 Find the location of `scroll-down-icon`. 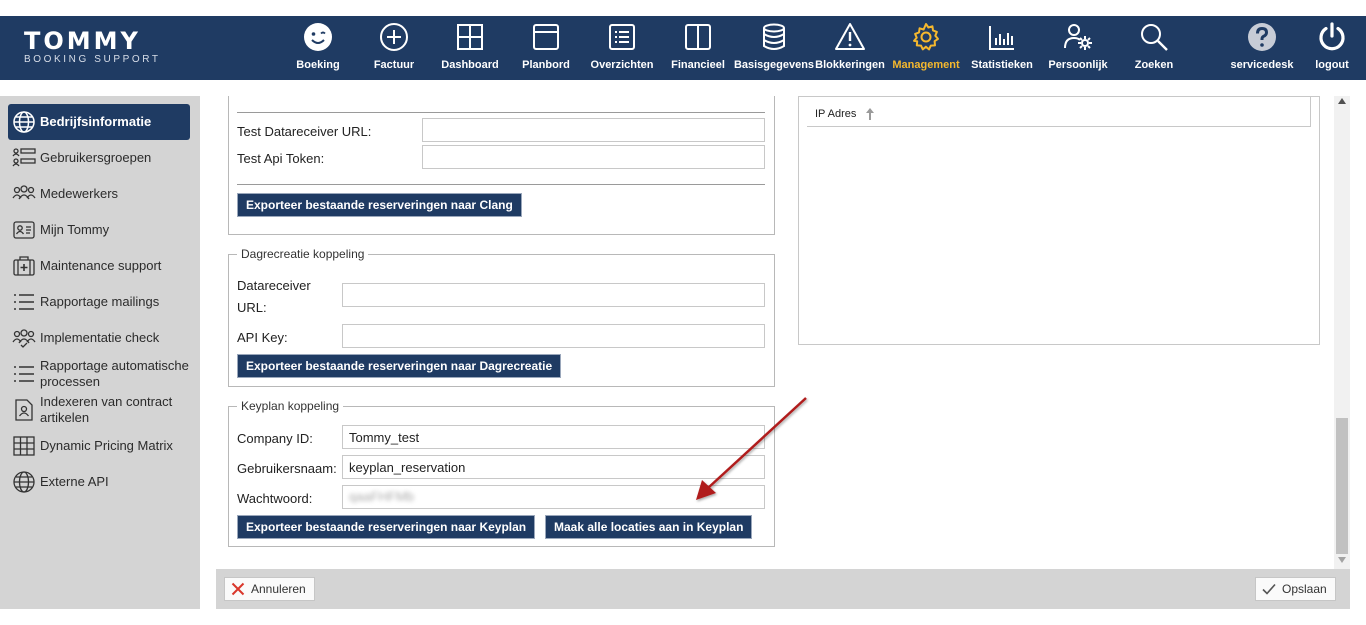

scroll-down-icon is located at coordinates (1342, 560).